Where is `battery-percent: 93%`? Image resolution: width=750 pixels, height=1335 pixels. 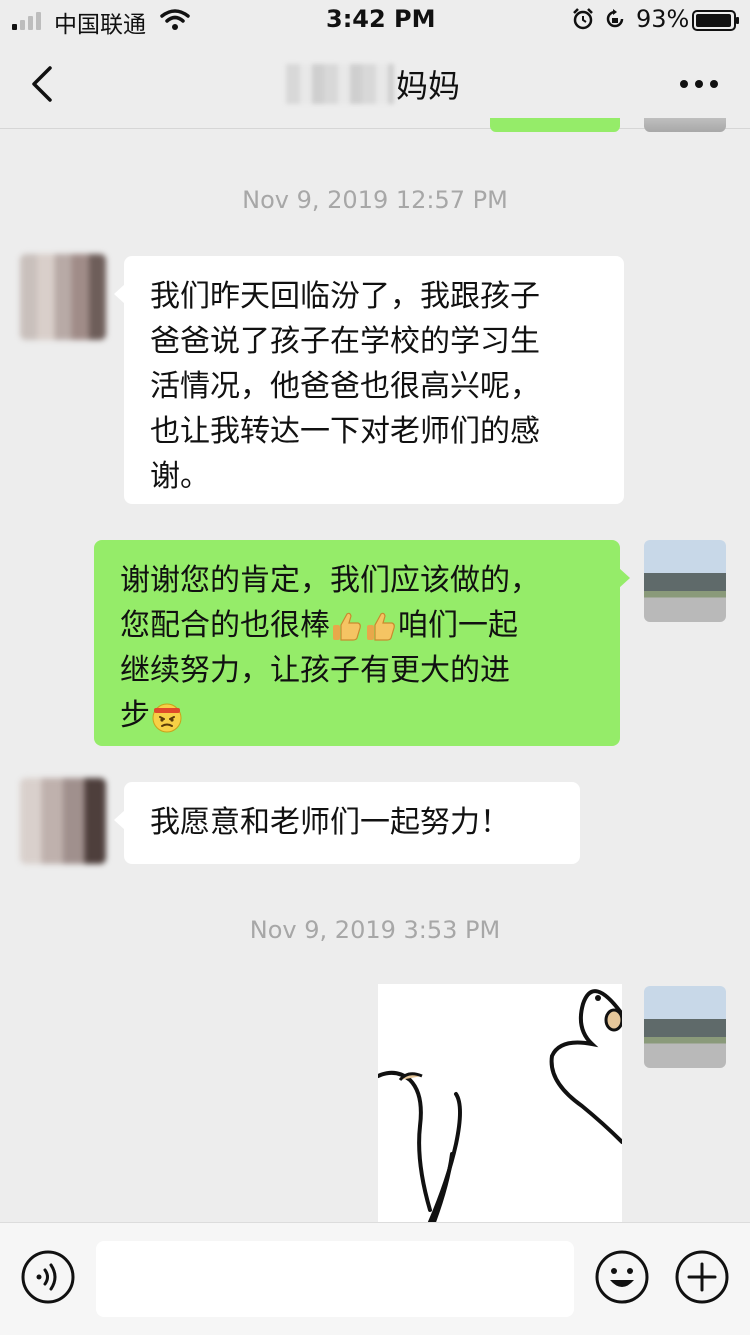 battery-percent: 93% is located at coordinates (663, 19).